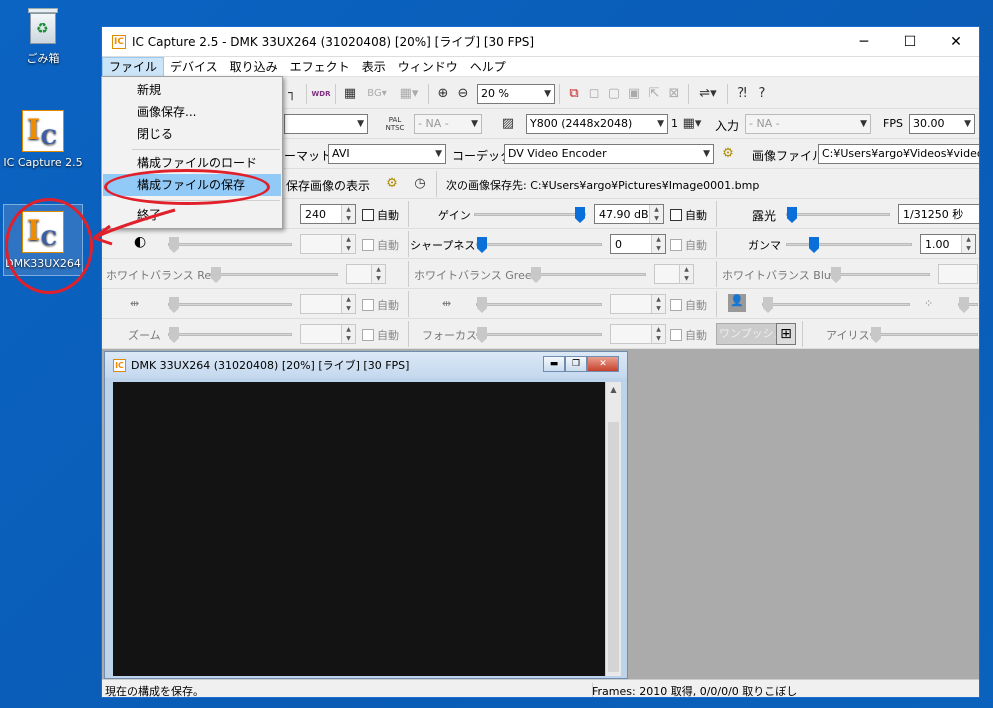 The height and width of the screenshot is (708, 993). I want to click on zoom-out-icon: ⊖, so click(463, 94).